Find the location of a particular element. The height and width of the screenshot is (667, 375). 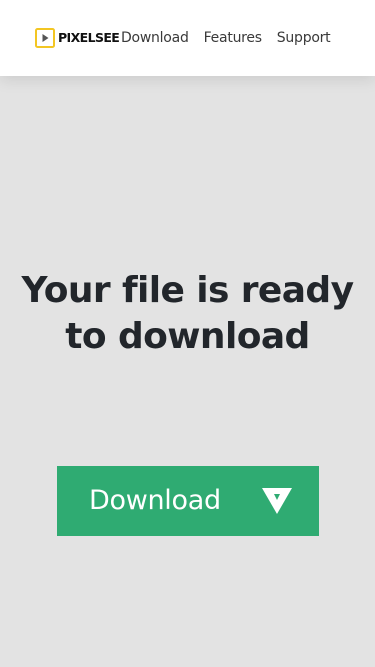

play-square-icon is located at coordinates (45, 38).